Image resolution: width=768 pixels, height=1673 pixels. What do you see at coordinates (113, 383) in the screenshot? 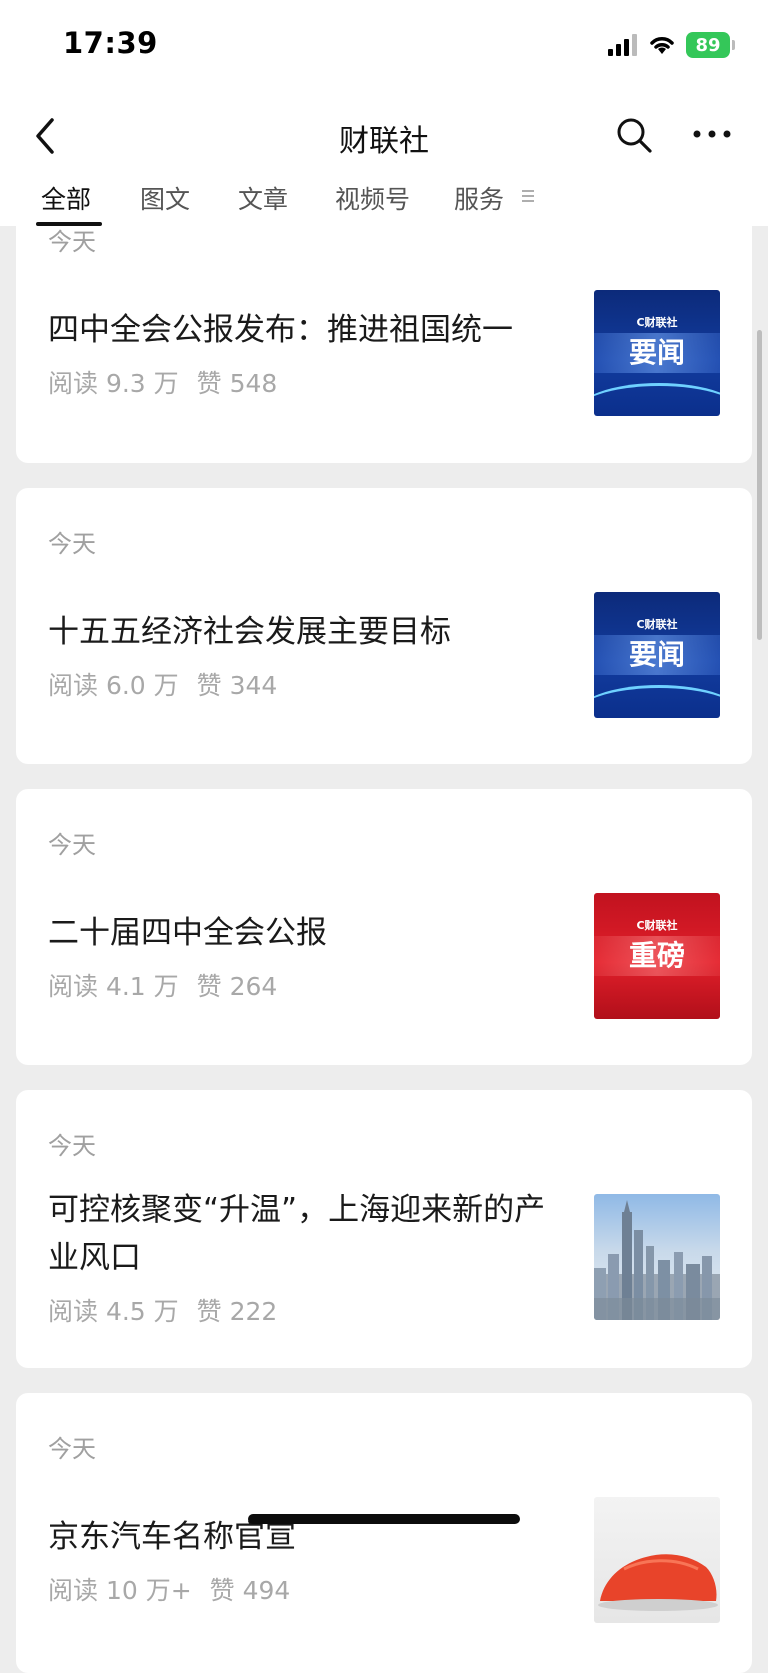
I see `read-count: 阅读 9.3 万` at bounding box center [113, 383].